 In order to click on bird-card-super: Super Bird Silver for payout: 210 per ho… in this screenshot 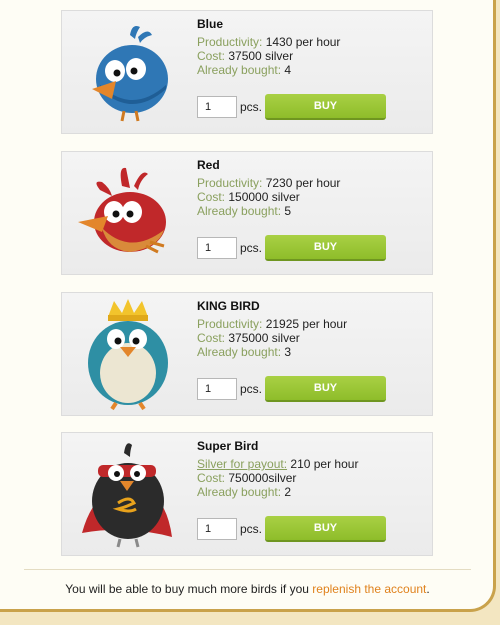, I will do `click(247, 494)`.